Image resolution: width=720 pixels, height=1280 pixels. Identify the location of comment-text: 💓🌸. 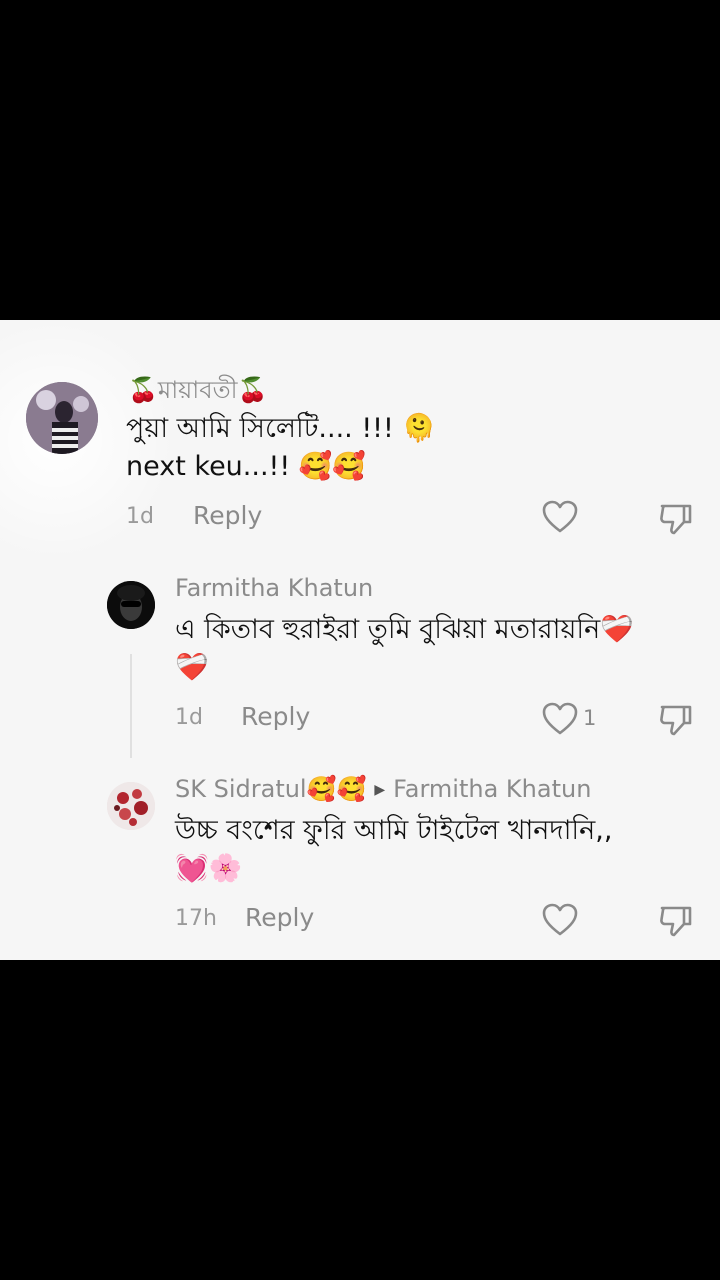
(209, 868).